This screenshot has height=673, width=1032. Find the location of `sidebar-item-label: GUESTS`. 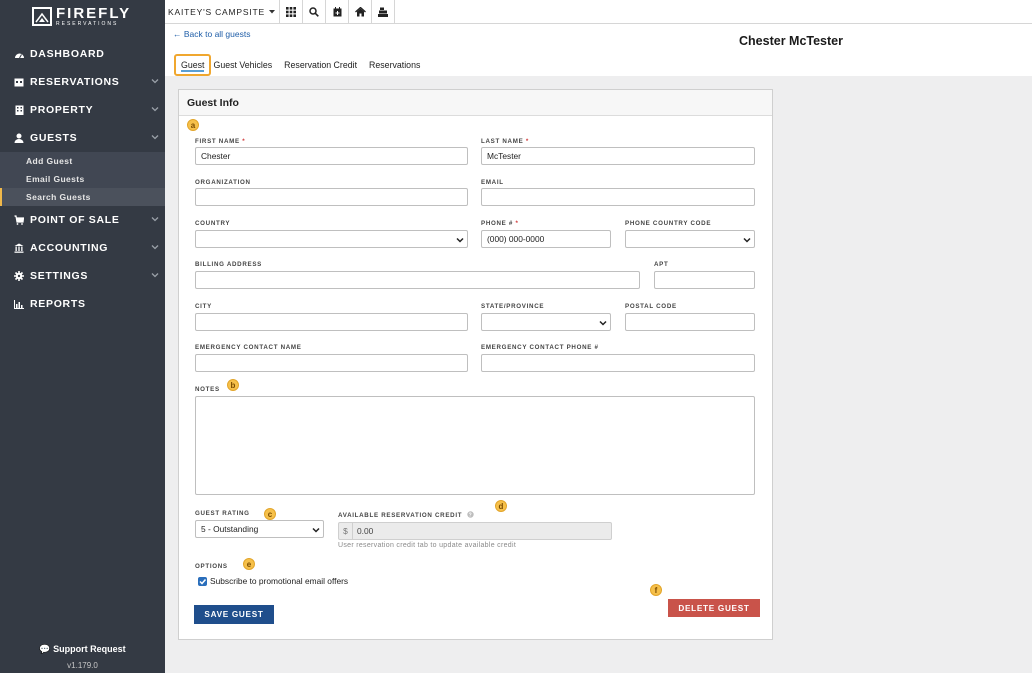

sidebar-item-label: GUESTS is located at coordinates (54, 138).